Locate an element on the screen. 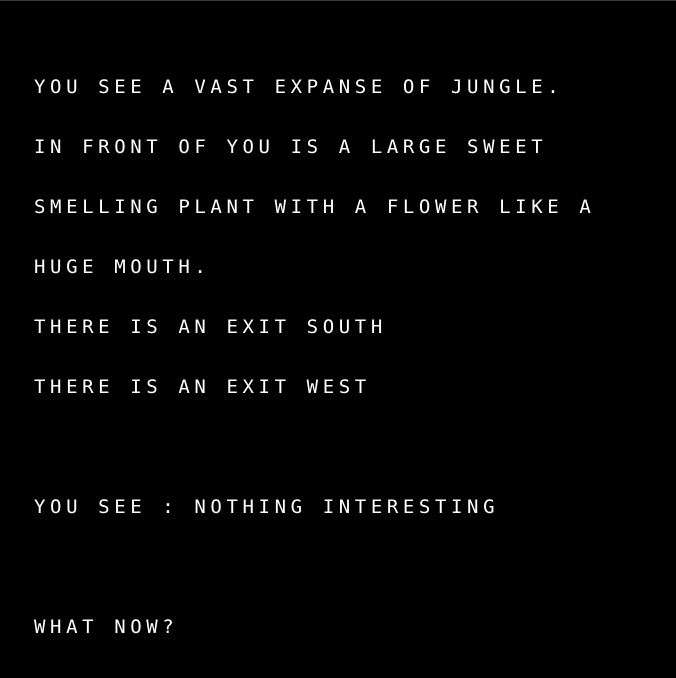 This screenshot has width=676, height=678. room-description-line: YOU SEE A VAST EXPANSE OF JUNGLE. is located at coordinates (299, 87).